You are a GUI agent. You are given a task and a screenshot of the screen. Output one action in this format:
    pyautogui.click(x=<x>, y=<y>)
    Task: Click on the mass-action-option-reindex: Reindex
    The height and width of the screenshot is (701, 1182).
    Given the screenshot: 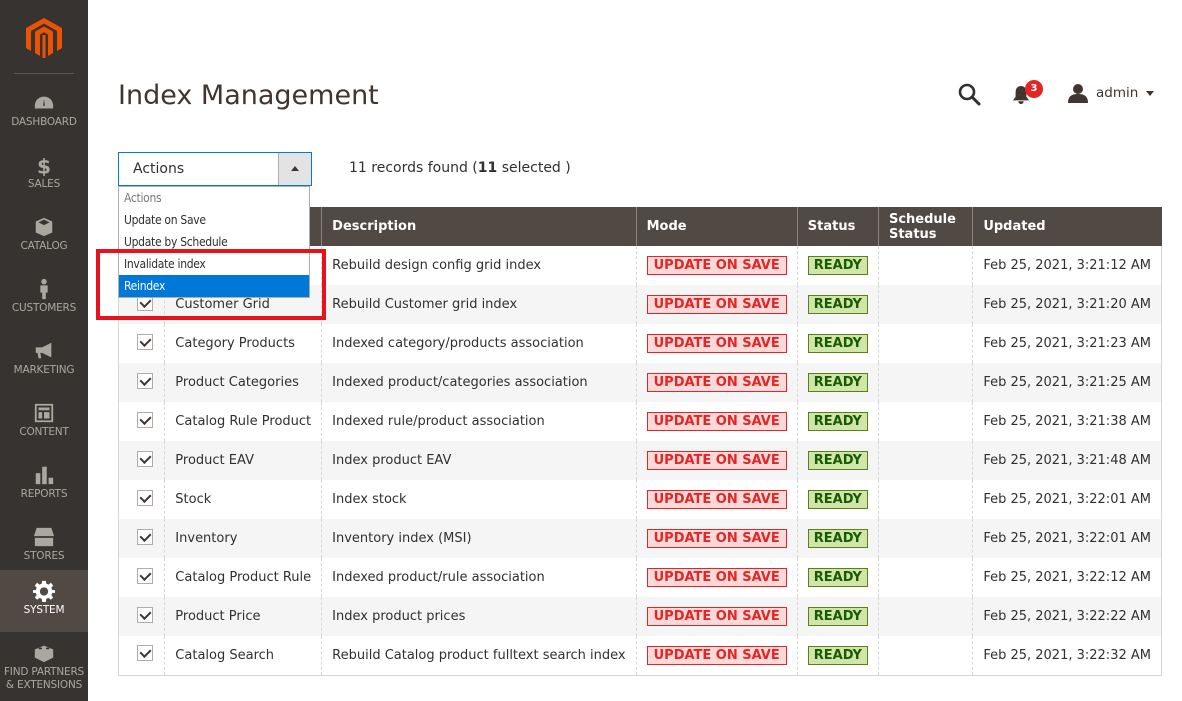 What is the action you would take?
    pyautogui.click(x=214, y=286)
    